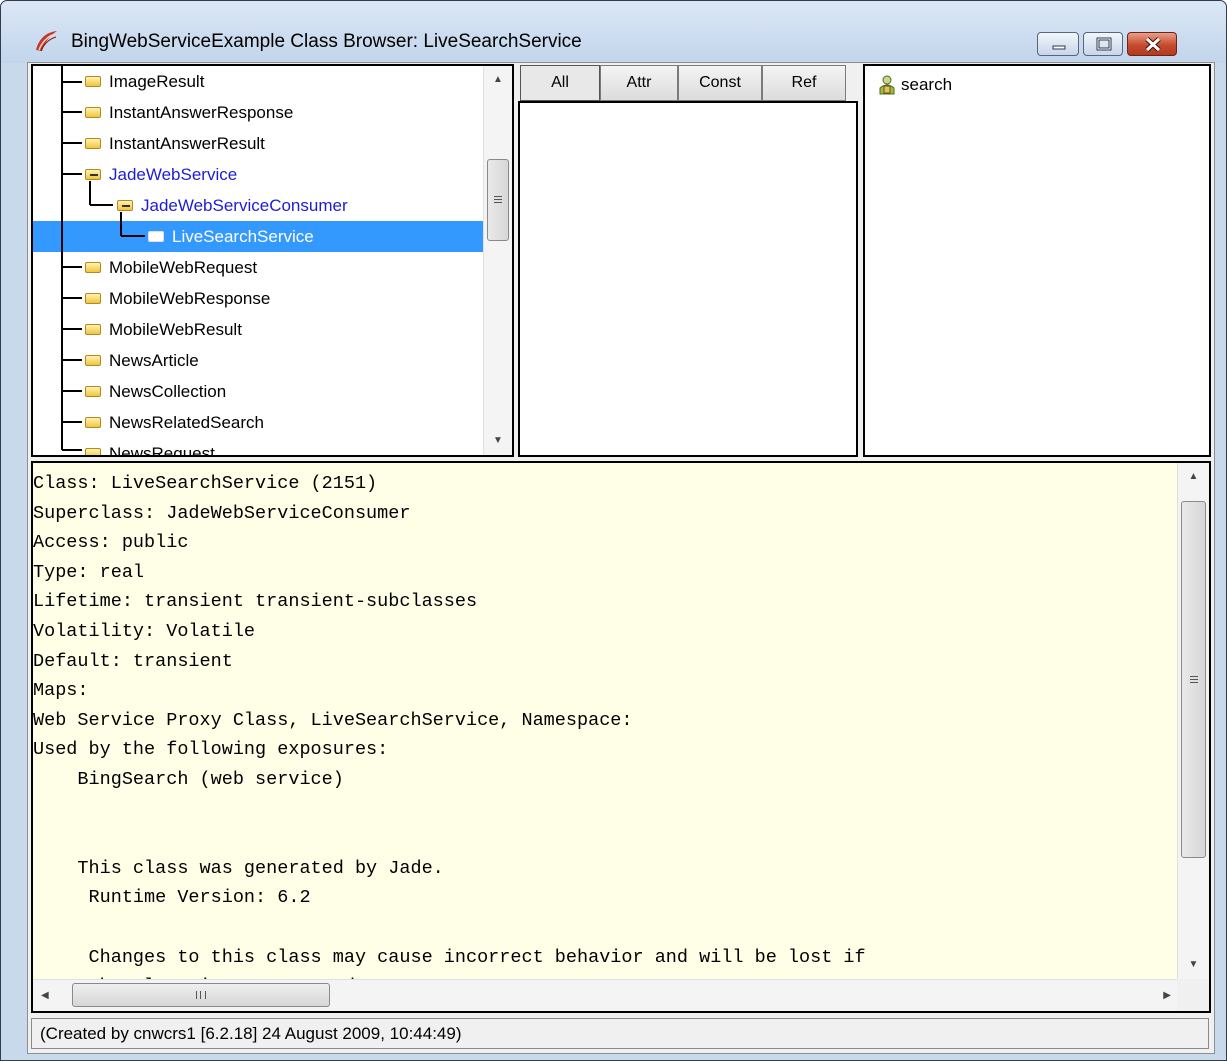 This screenshot has height=1061, width=1227. I want to click on tab-const: Const, so click(720, 83).